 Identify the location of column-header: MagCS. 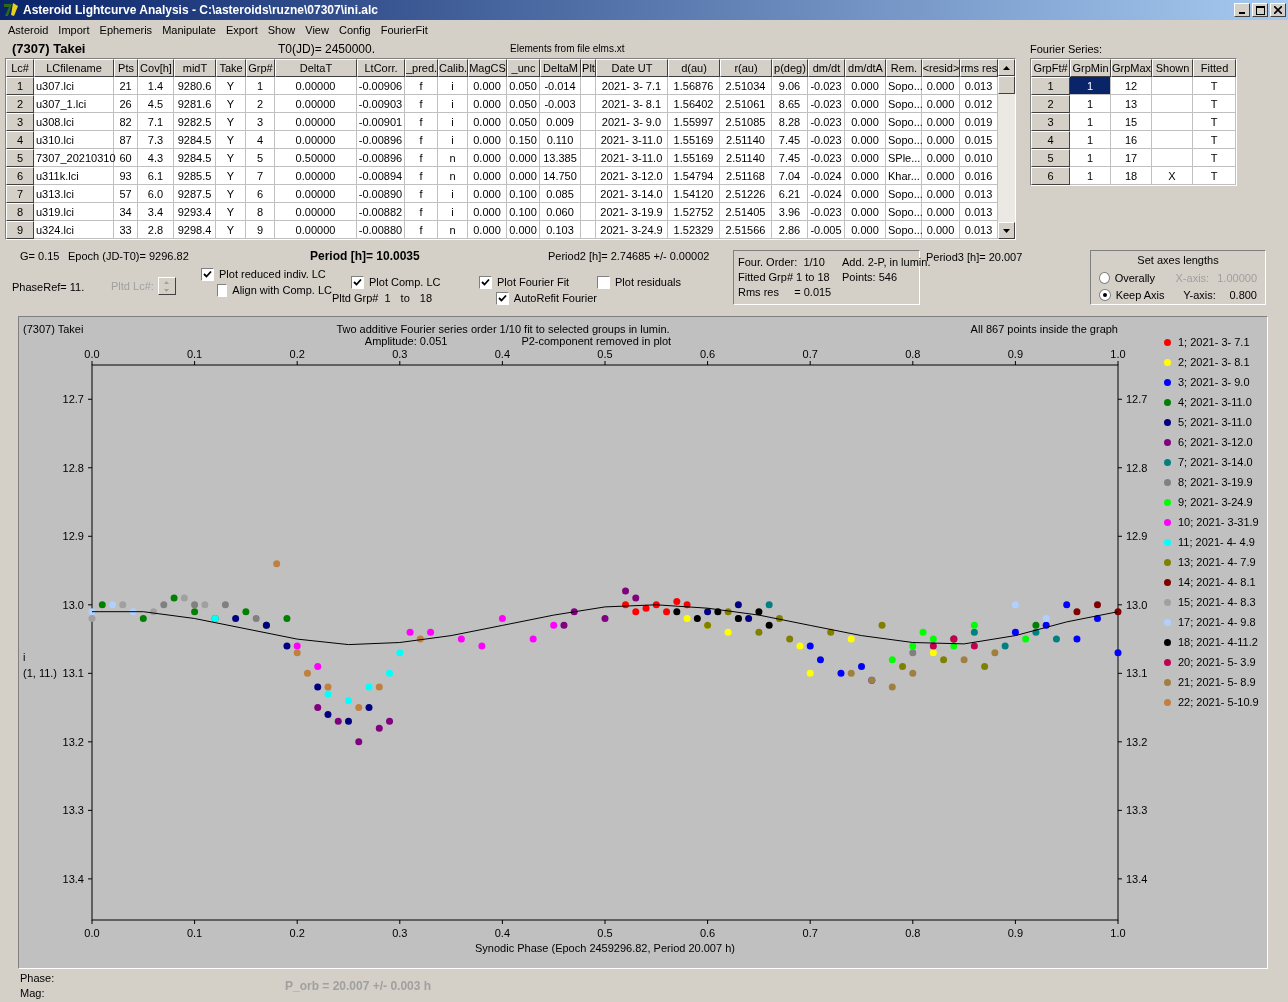
(487, 68).